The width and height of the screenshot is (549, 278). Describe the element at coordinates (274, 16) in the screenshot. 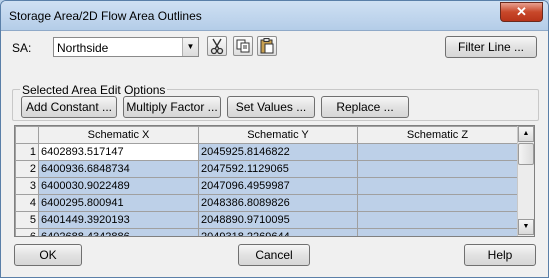

I see `title-bar: Storage Area/2D Flow Area Outlines ✕` at that location.